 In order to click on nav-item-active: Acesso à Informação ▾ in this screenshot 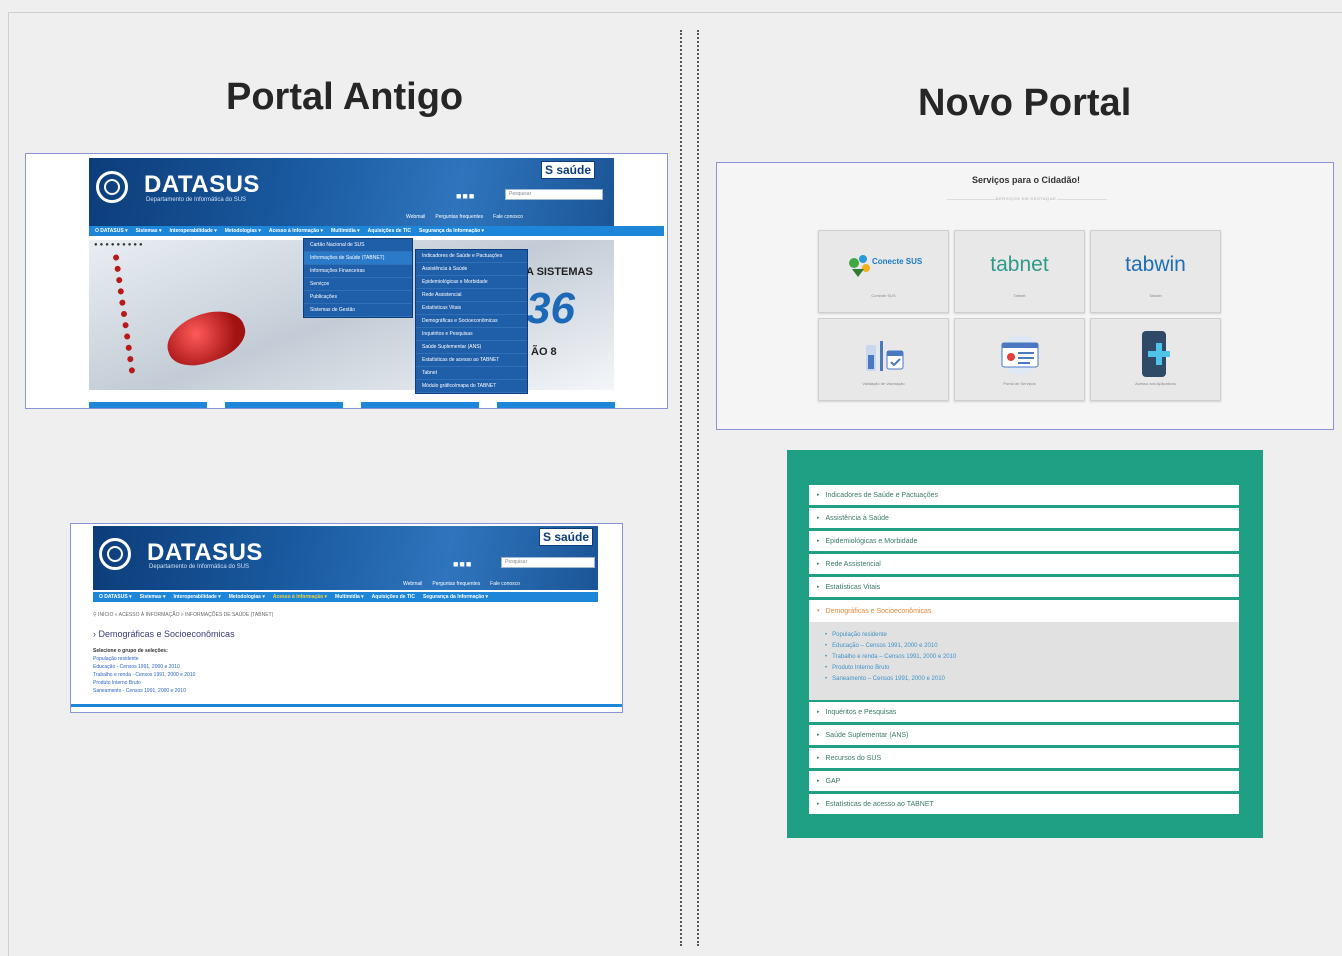, I will do `click(300, 597)`.